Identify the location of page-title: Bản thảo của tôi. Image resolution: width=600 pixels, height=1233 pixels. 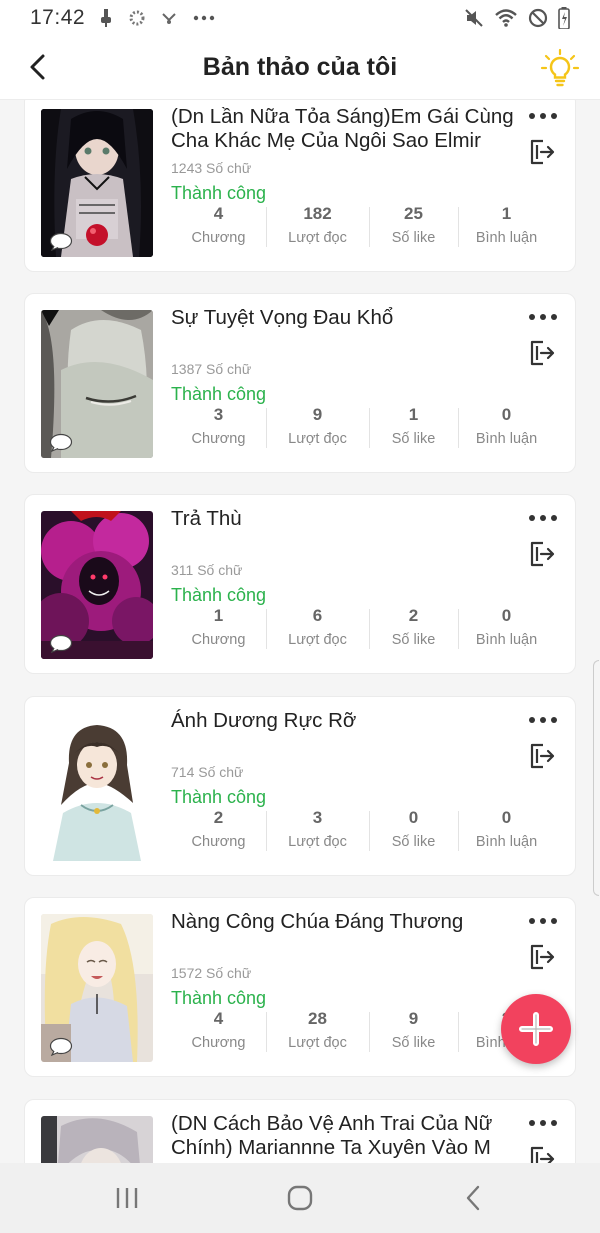
(300, 67).